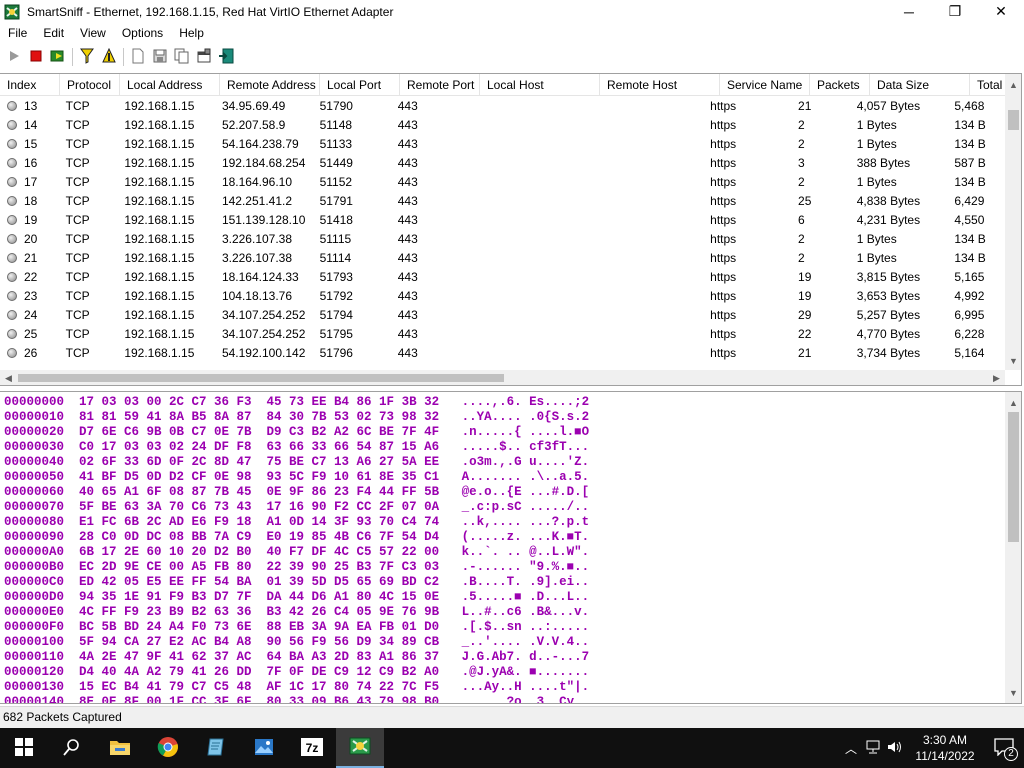 This screenshot has height=768, width=1024. I want to click on column-service-name: Service Name, so click(765, 85).